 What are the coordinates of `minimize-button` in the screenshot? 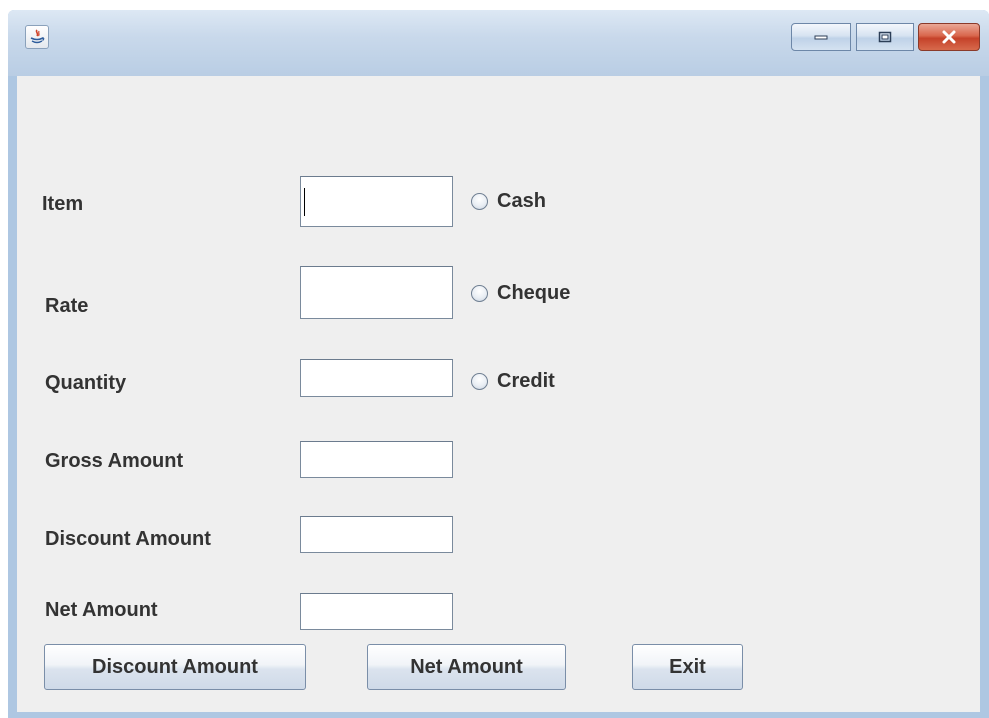 It's located at (821, 37).